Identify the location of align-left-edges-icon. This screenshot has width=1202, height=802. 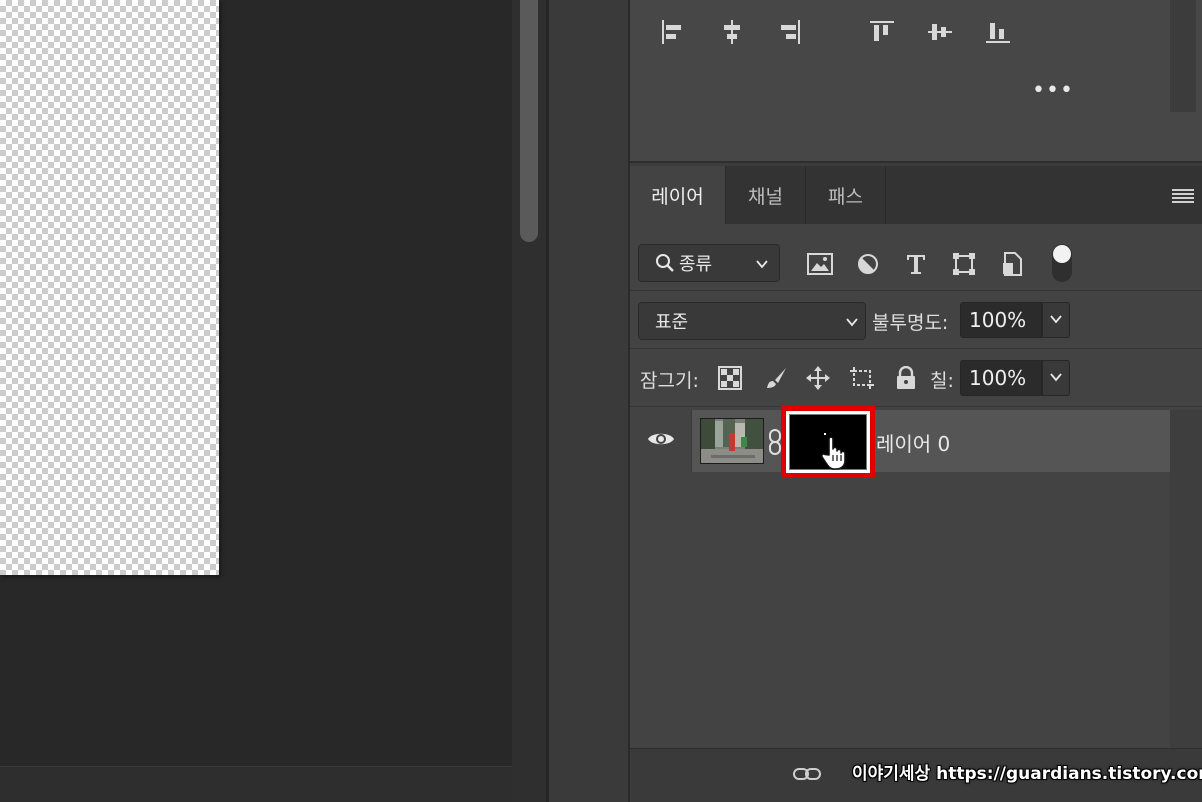
(672, 32).